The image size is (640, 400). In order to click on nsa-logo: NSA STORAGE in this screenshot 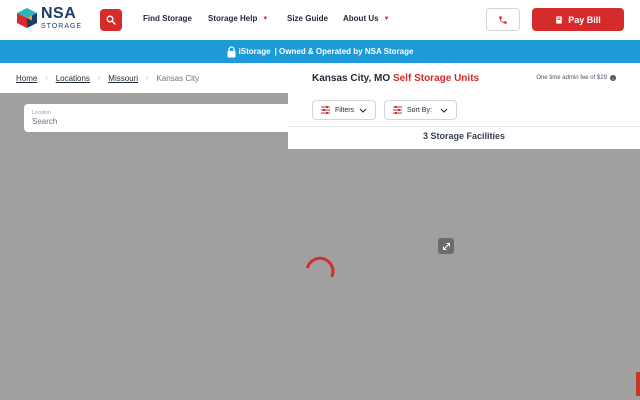, I will do `click(49, 18)`.